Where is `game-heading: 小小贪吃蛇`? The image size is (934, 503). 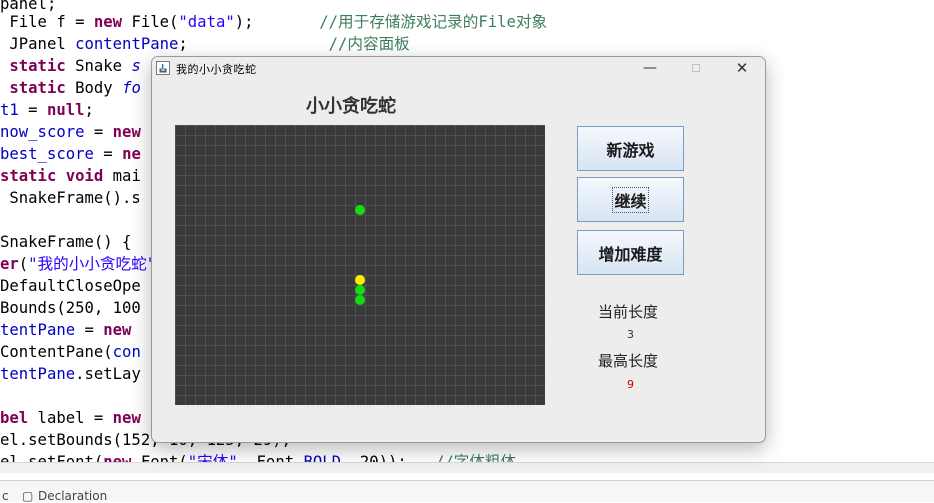
game-heading: 小小贪吃蛇 is located at coordinates (351, 106).